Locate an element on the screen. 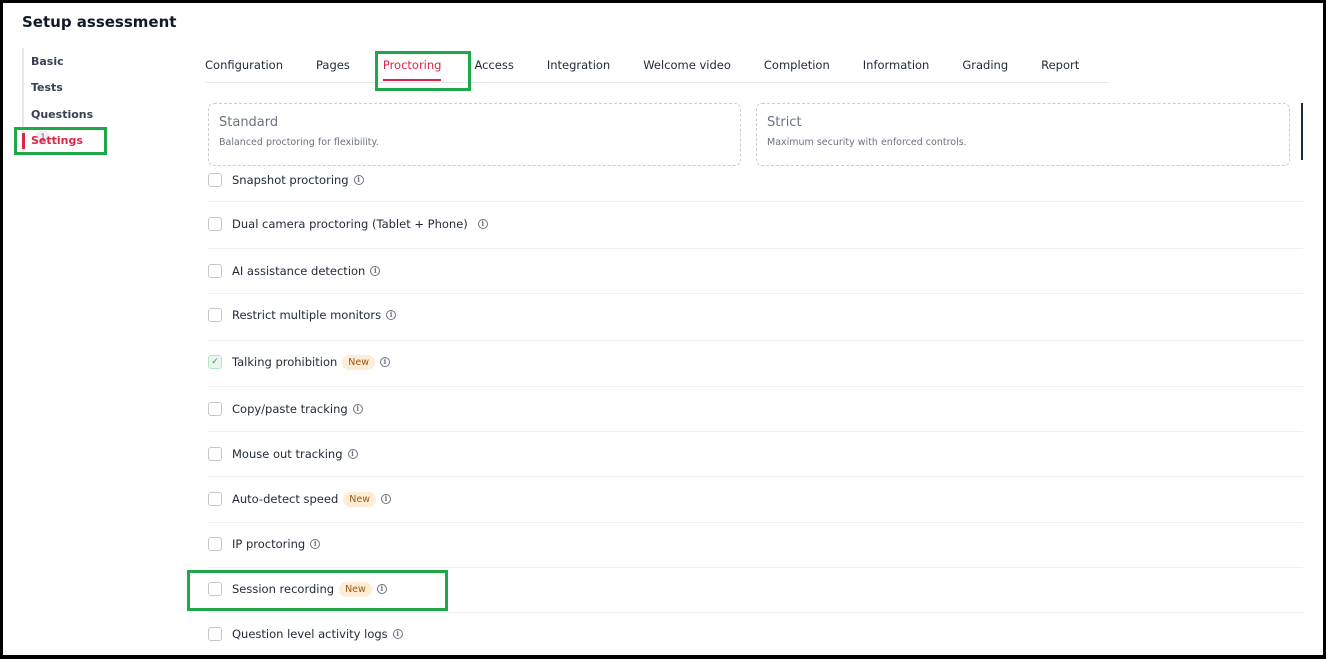 Image resolution: width=1326 pixels, height=659 pixels. option-label: Talking prohibition is located at coordinates (285, 362).